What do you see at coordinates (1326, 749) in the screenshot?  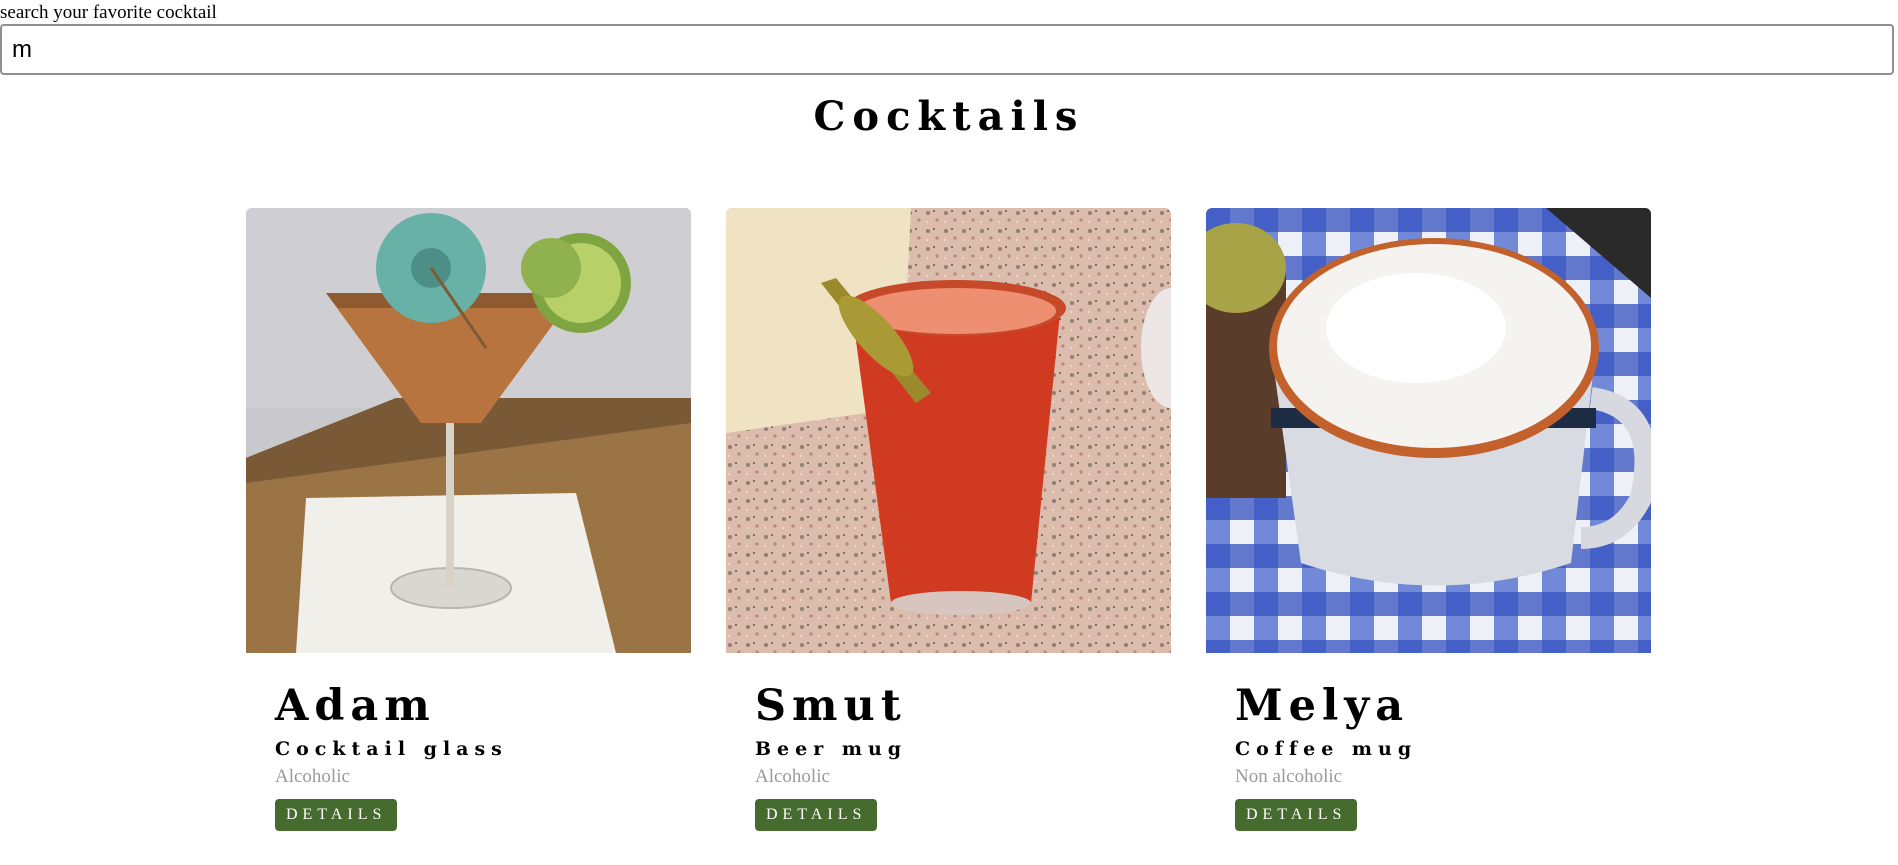 I see `cocktail-glass: Coffee mug` at bounding box center [1326, 749].